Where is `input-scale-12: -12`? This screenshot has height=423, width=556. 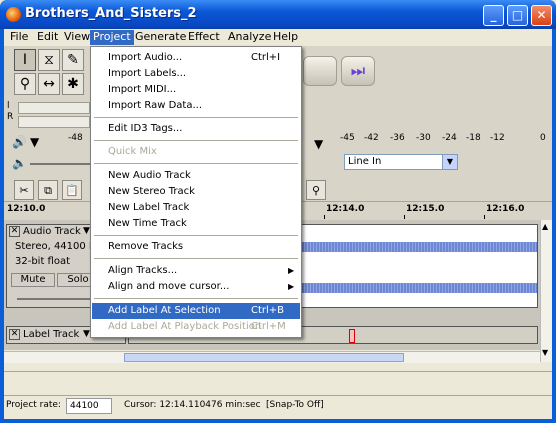 input-scale-12: -12 is located at coordinates (497, 138).